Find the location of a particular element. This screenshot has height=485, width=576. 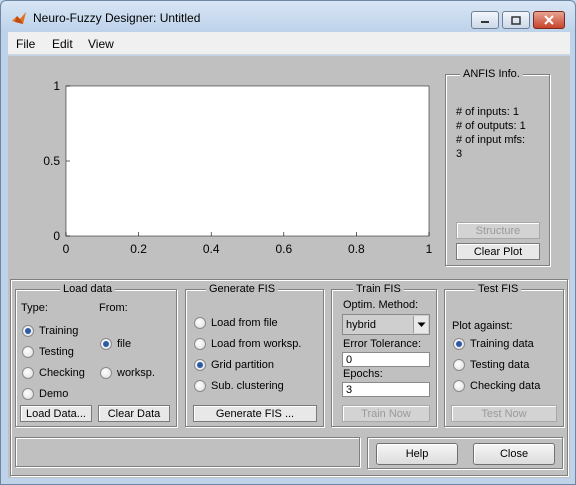

y-tick-label: 1 is located at coordinates (56, 86).